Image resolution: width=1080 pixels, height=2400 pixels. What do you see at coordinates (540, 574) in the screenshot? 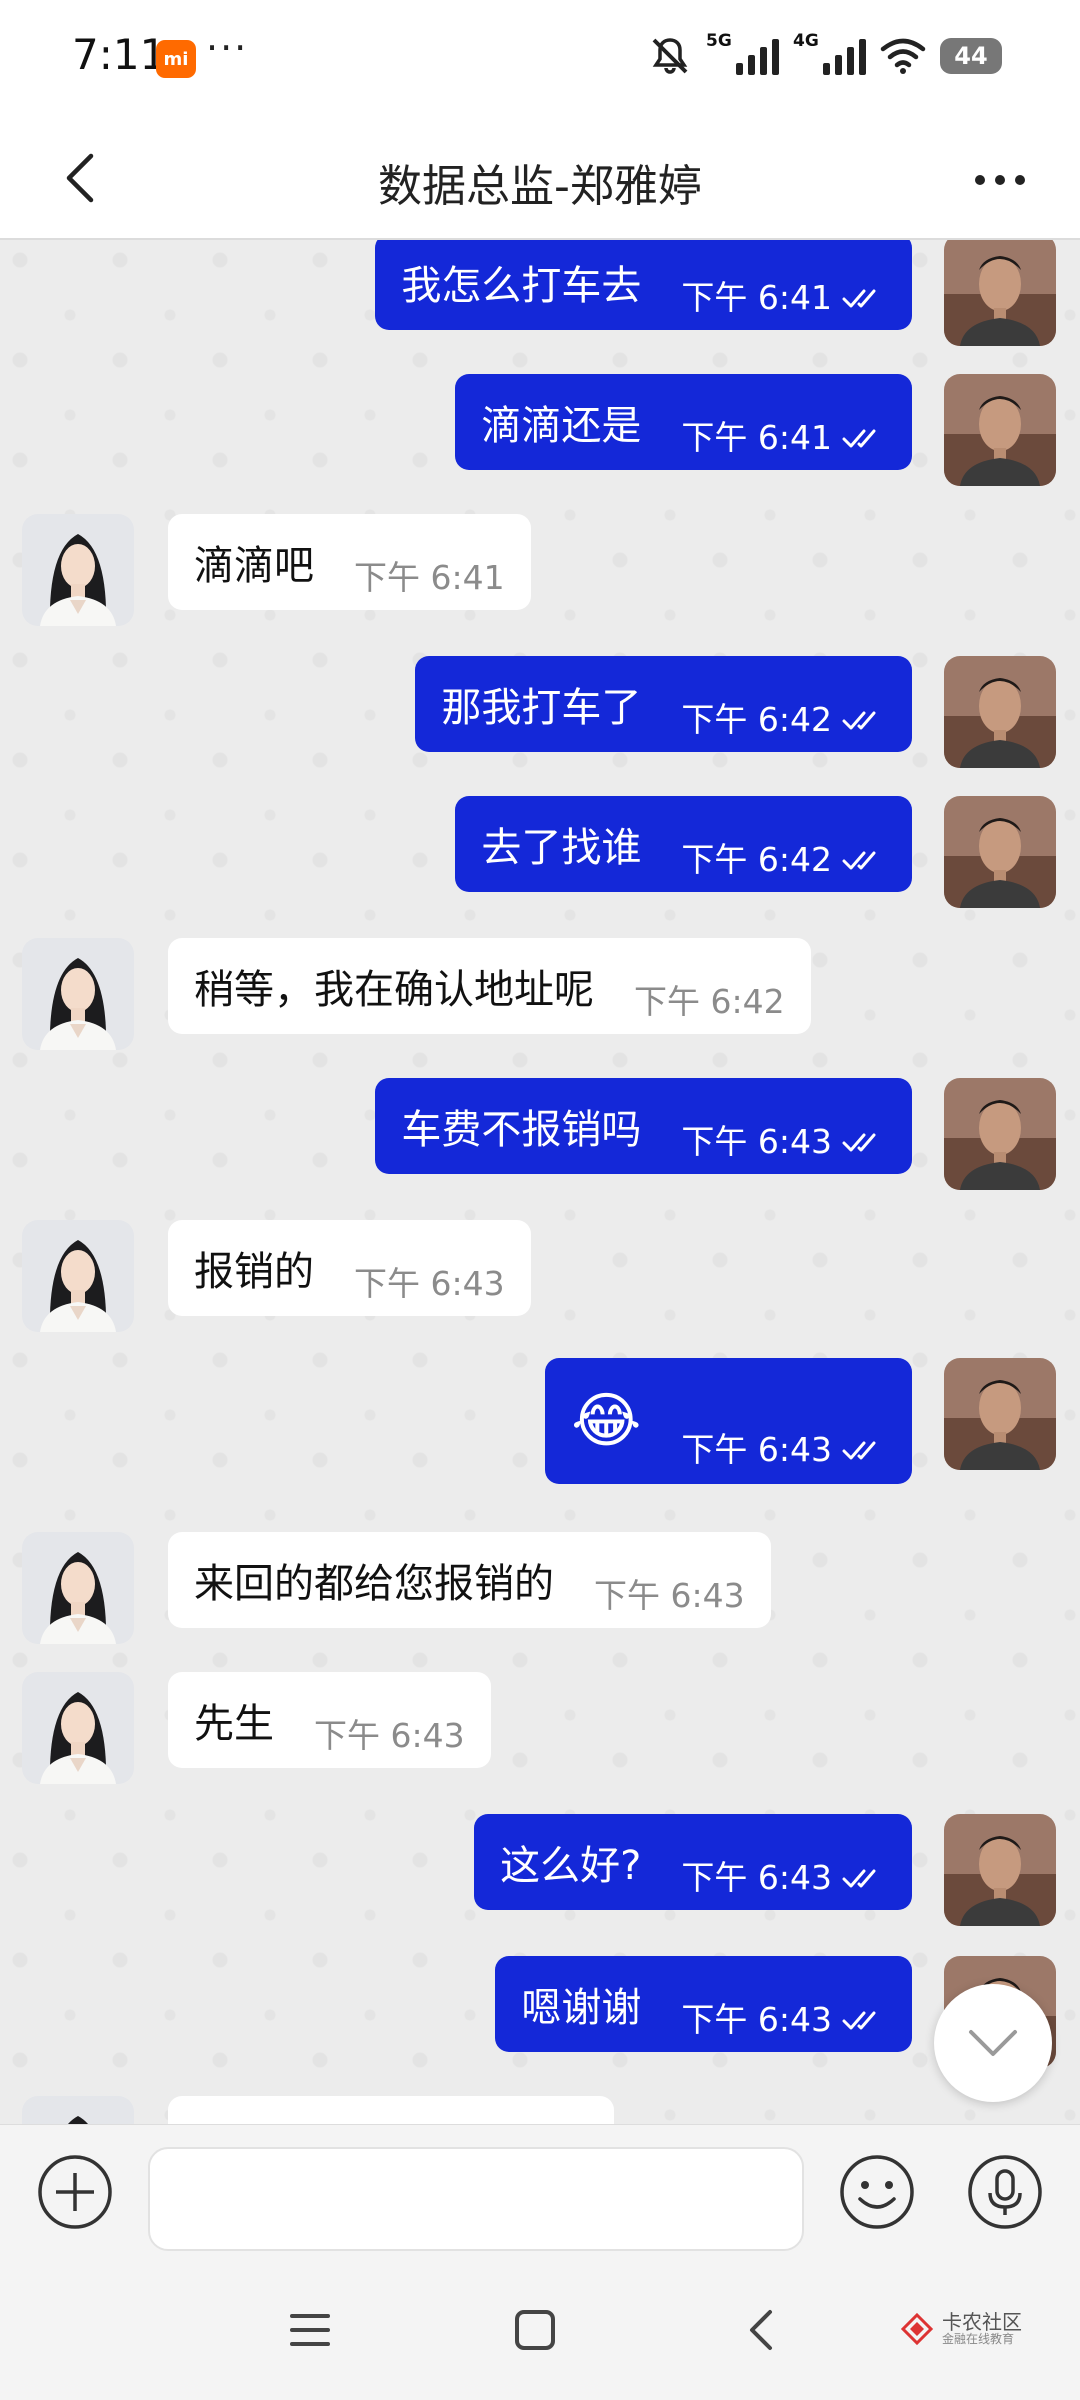
I see `message-row-incoming: 滴滴吧 下午 6:41` at bounding box center [540, 574].